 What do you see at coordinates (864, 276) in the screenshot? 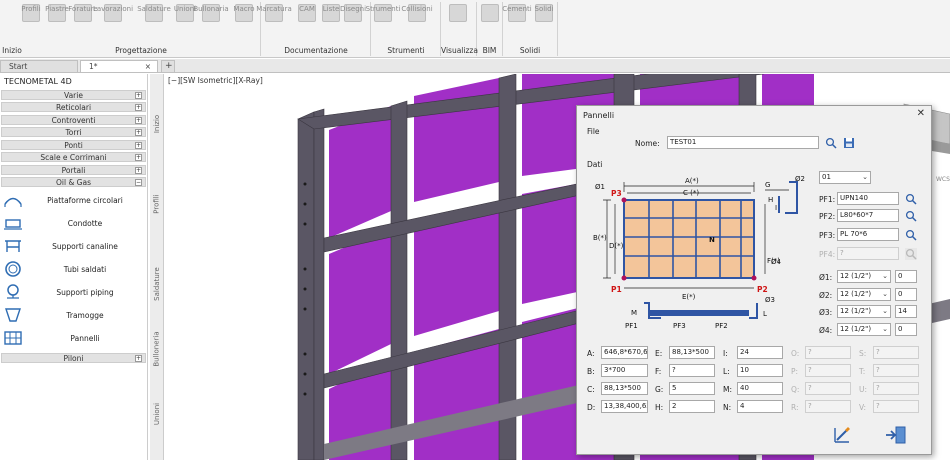
I see `hole1-size-select: 12 (1/2") ⌄` at bounding box center [864, 276].